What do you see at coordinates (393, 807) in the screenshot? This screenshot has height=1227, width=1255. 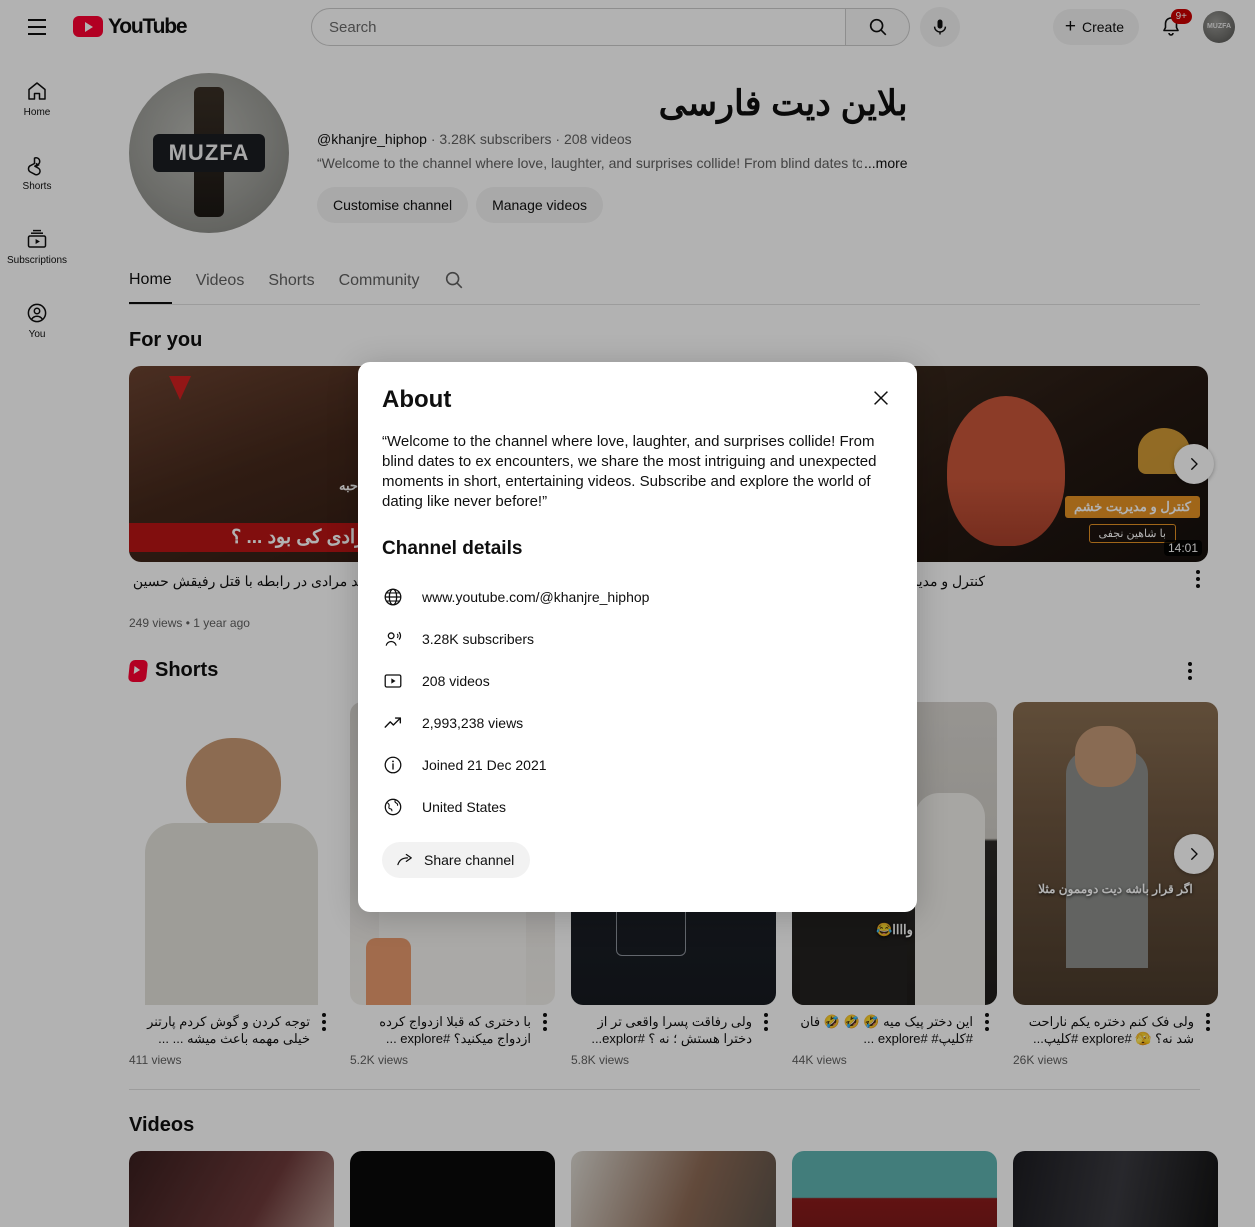 I see `earth-icon` at bounding box center [393, 807].